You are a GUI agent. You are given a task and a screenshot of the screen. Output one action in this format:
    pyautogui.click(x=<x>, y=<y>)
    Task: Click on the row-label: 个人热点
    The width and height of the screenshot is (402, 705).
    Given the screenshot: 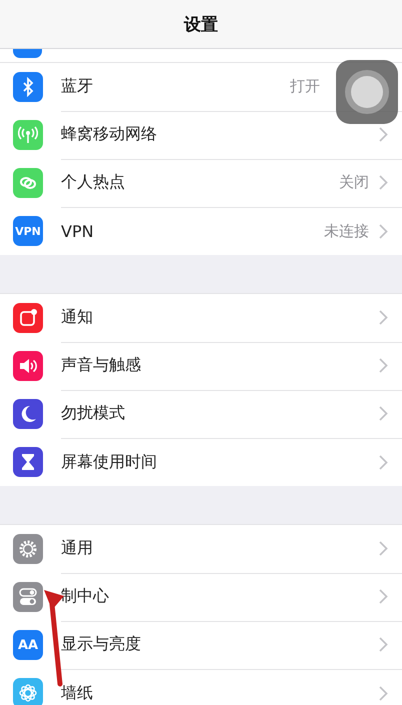 What is the action you would take?
    pyautogui.click(x=93, y=182)
    